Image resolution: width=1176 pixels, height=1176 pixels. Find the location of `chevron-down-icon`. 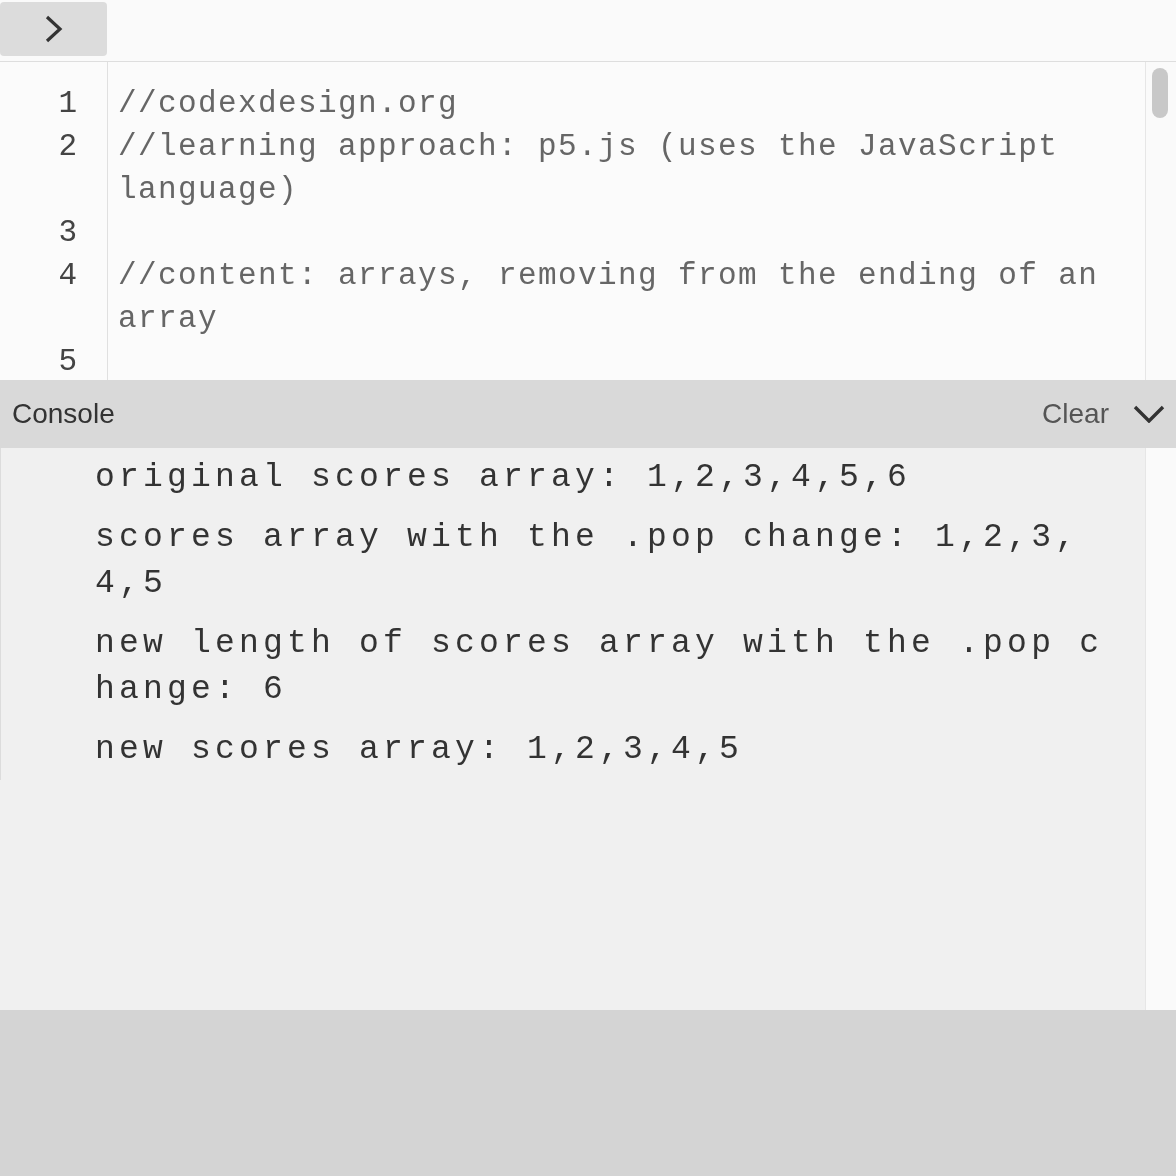

chevron-down-icon is located at coordinates (1149, 414).